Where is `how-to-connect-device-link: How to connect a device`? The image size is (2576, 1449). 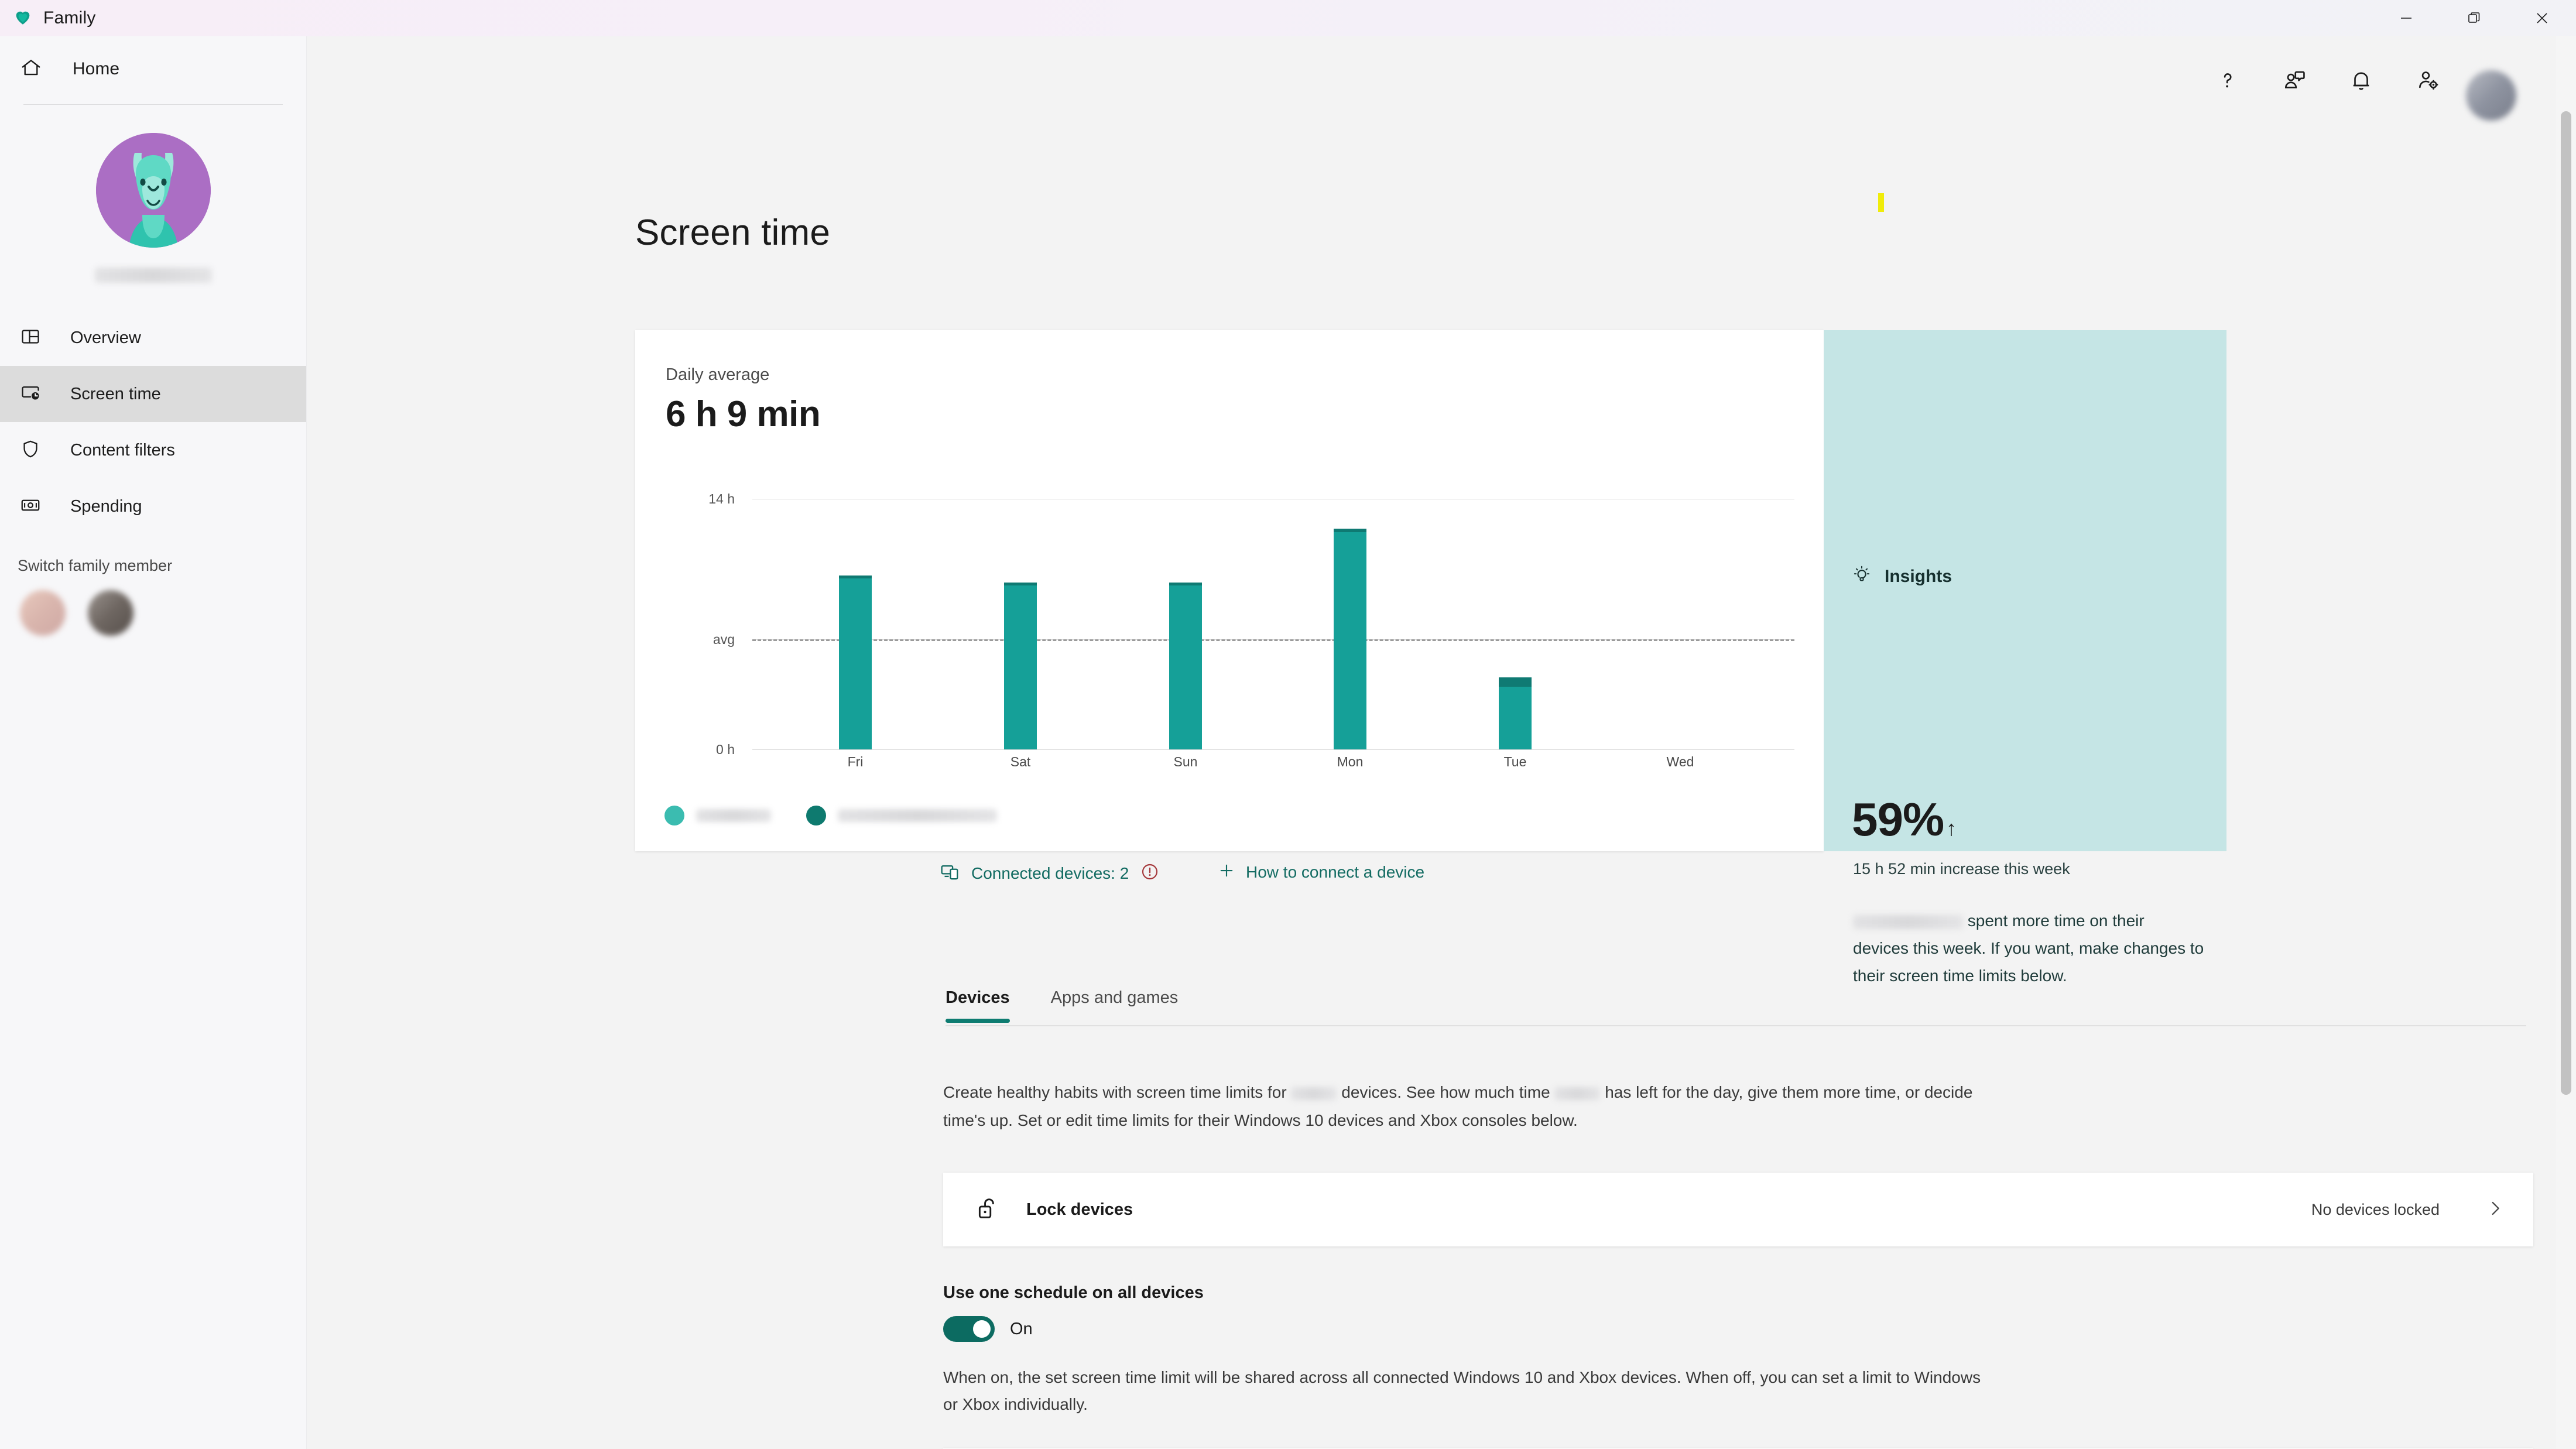 how-to-connect-device-link: How to connect a device is located at coordinates (1321, 872).